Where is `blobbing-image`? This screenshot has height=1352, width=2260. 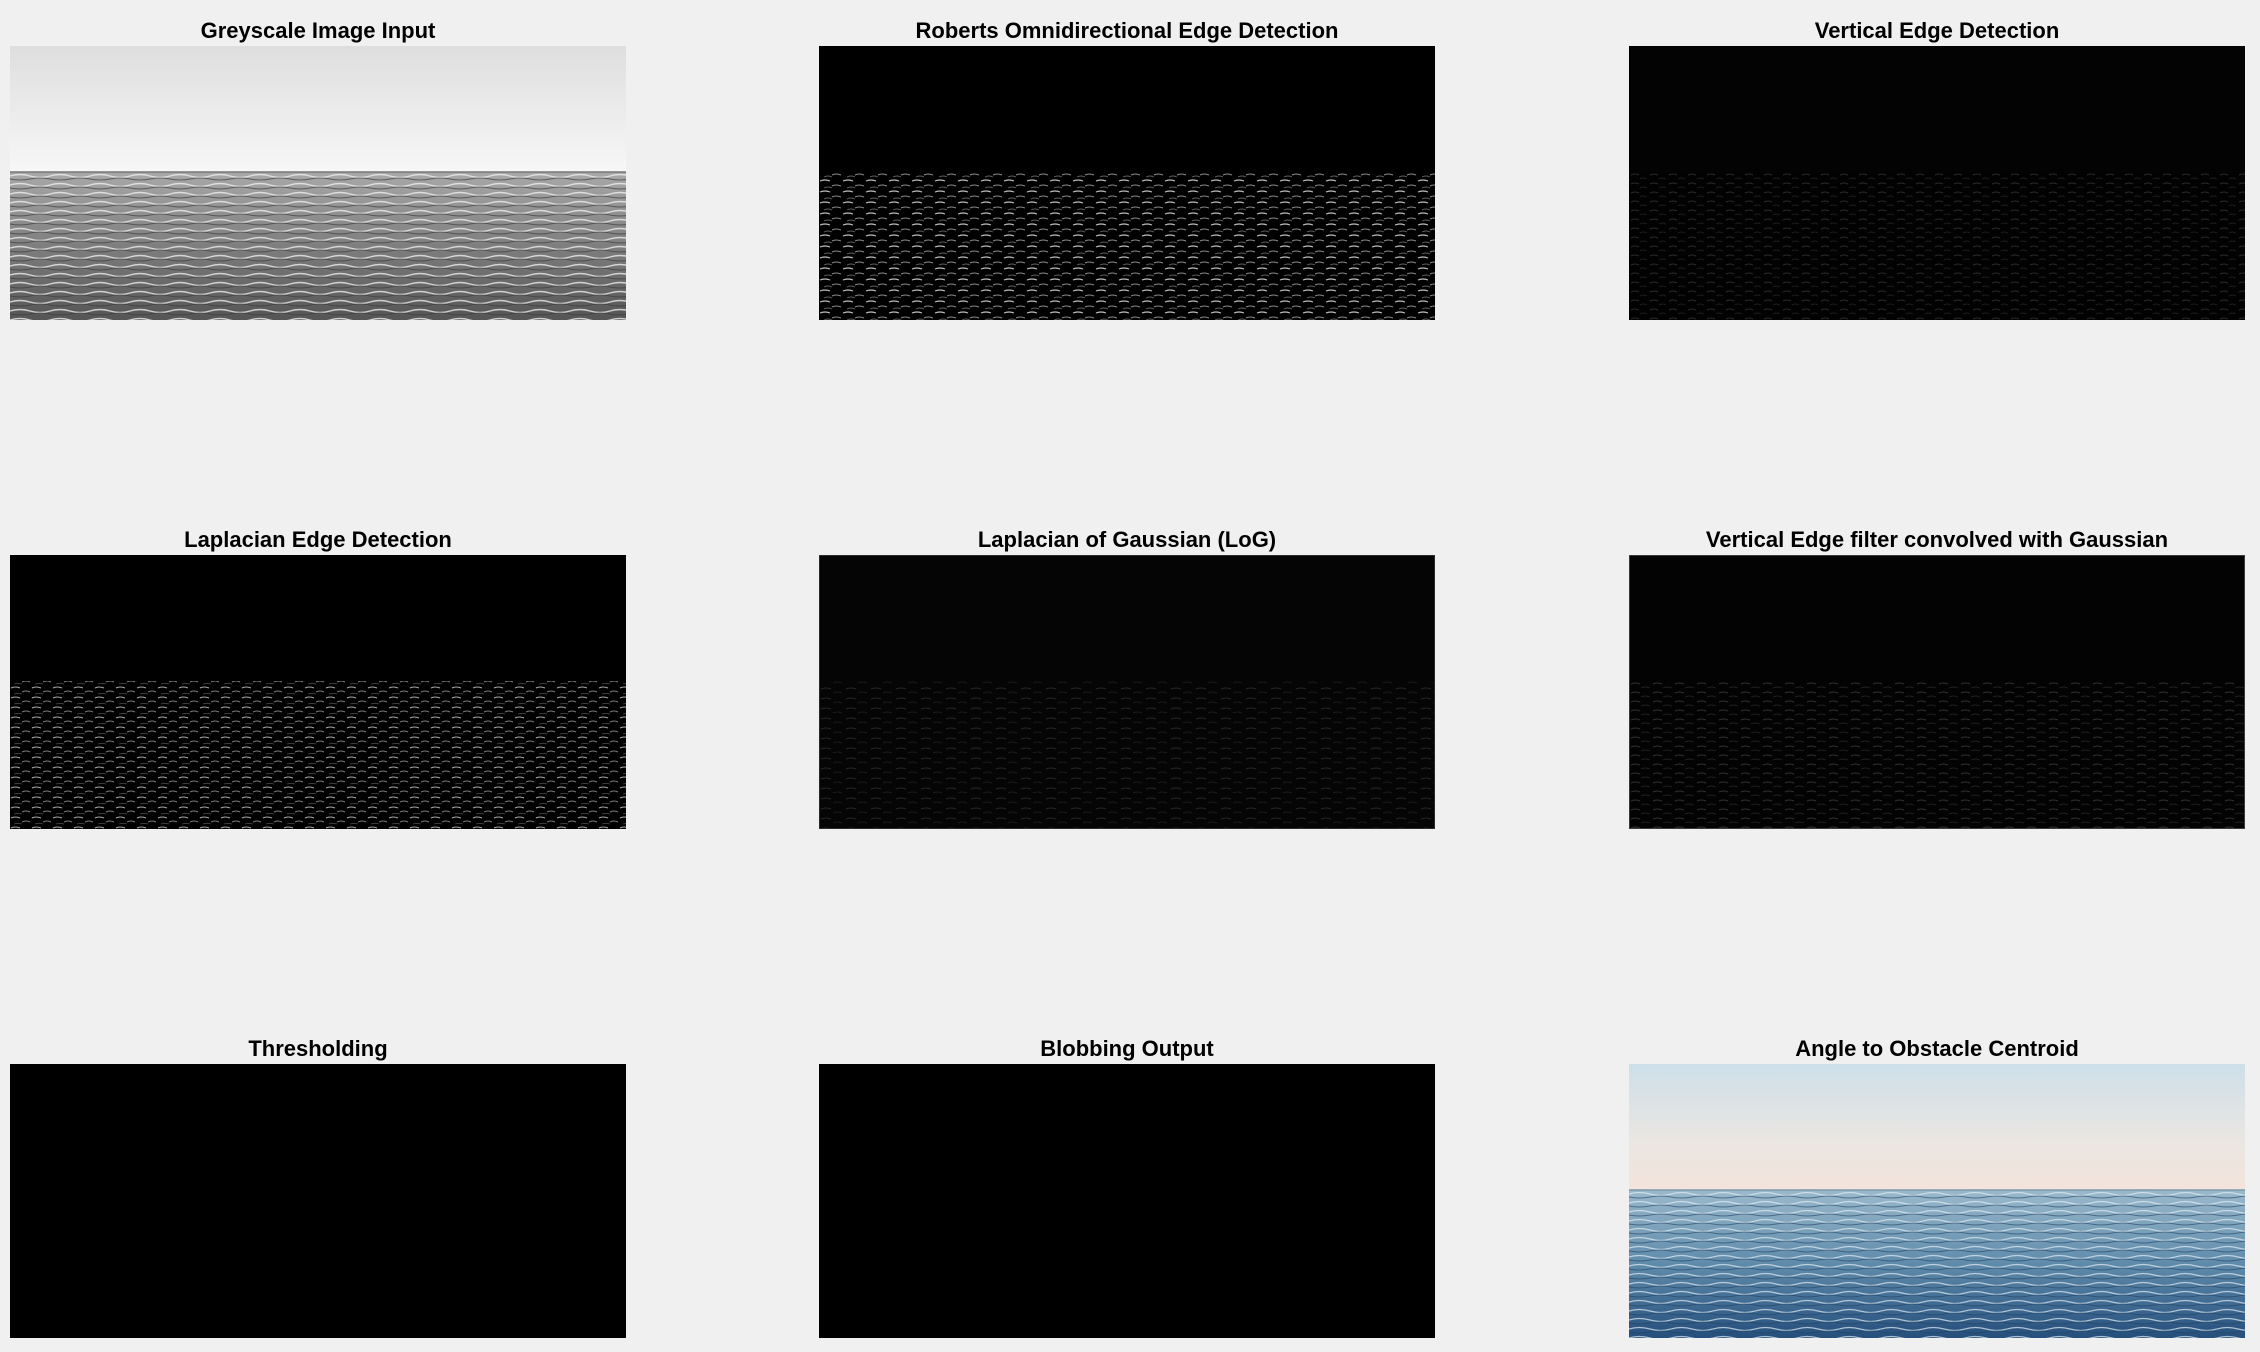 blobbing-image is located at coordinates (1127, 1201).